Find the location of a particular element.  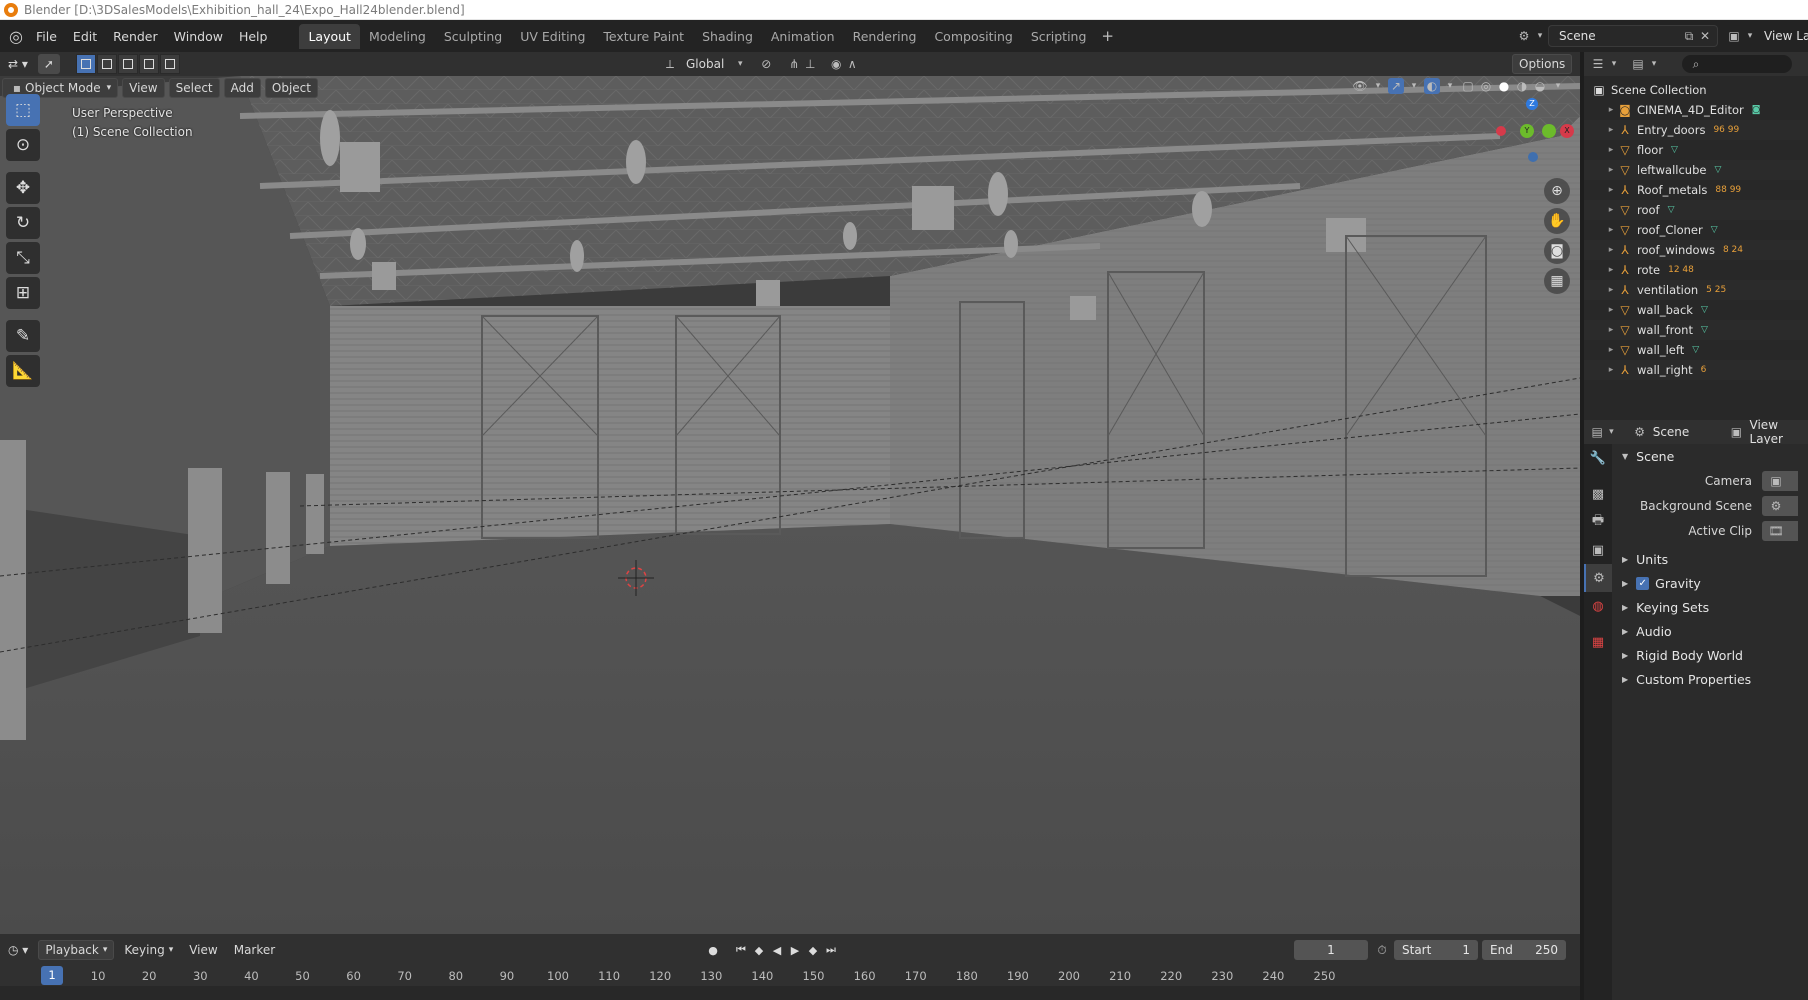

play-reverse-icon: ◀ is located at coordinates (777, 950).